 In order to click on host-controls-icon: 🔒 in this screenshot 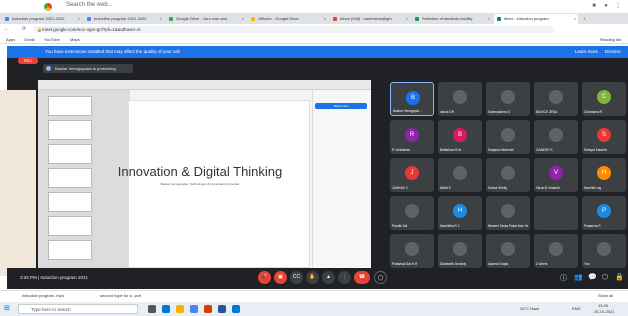, I will do `click(619, 277)`.